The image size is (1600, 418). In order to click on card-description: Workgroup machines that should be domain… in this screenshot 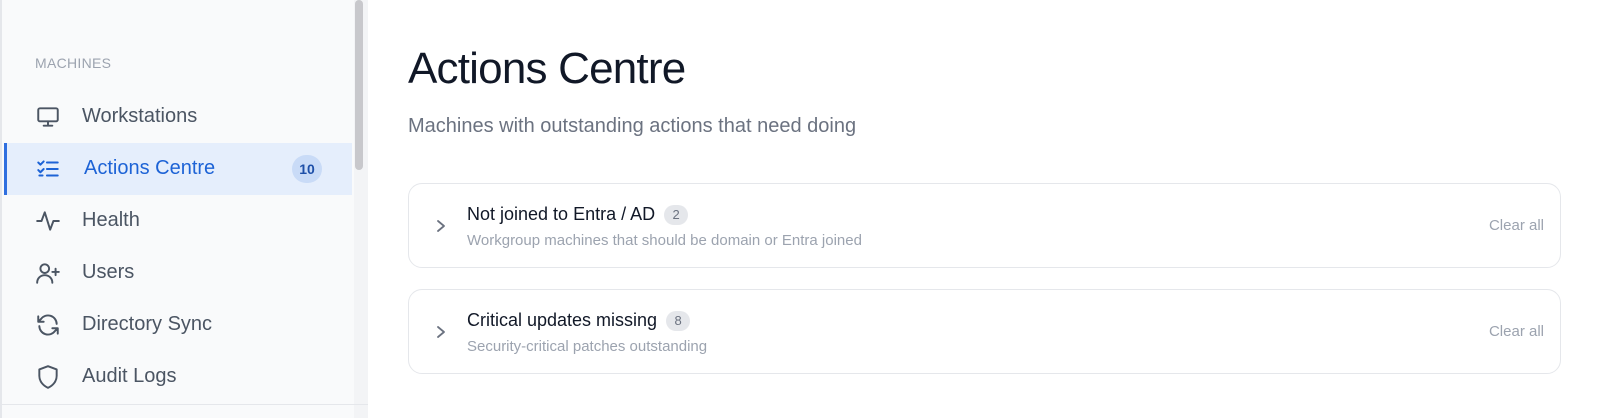, I will do `click(664, 240)`.